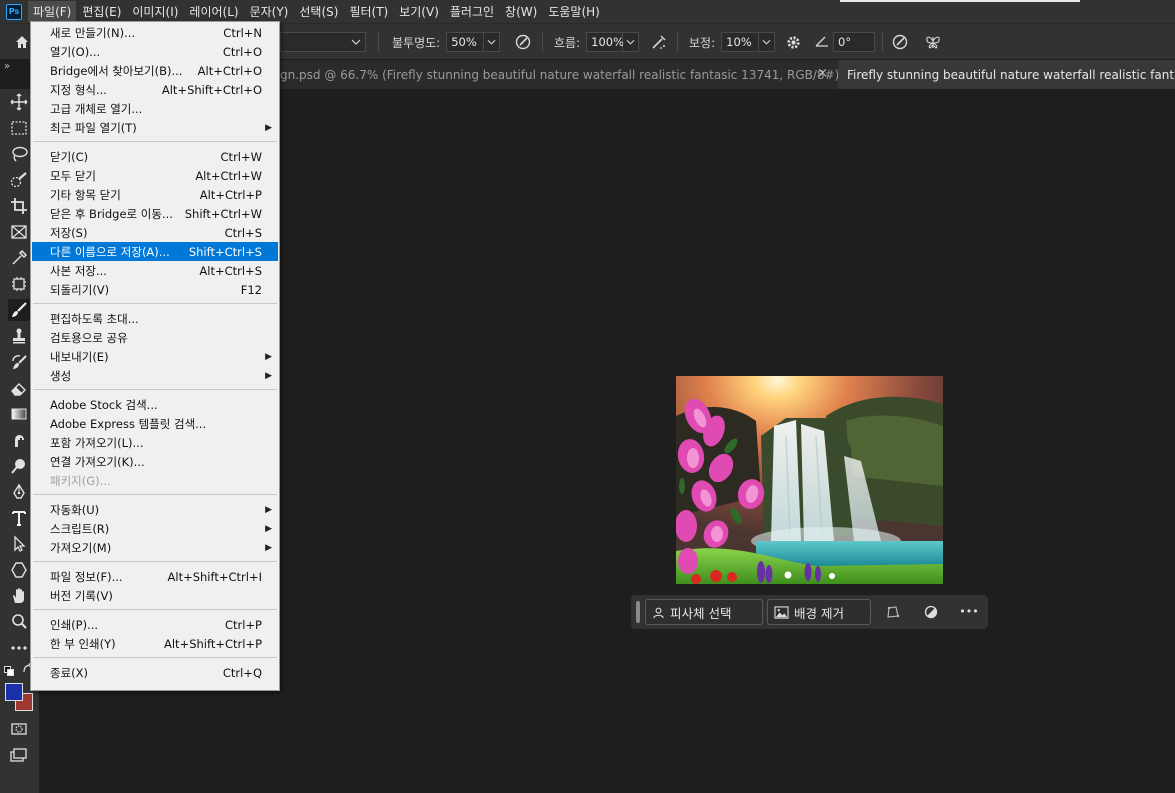 Image resolution: width=1175 pixels, height=793 pixels. What do you see at coordinates (19, 232) in the screenshot?
I see `frame-tool-icon` at bounding box center [19, 232].